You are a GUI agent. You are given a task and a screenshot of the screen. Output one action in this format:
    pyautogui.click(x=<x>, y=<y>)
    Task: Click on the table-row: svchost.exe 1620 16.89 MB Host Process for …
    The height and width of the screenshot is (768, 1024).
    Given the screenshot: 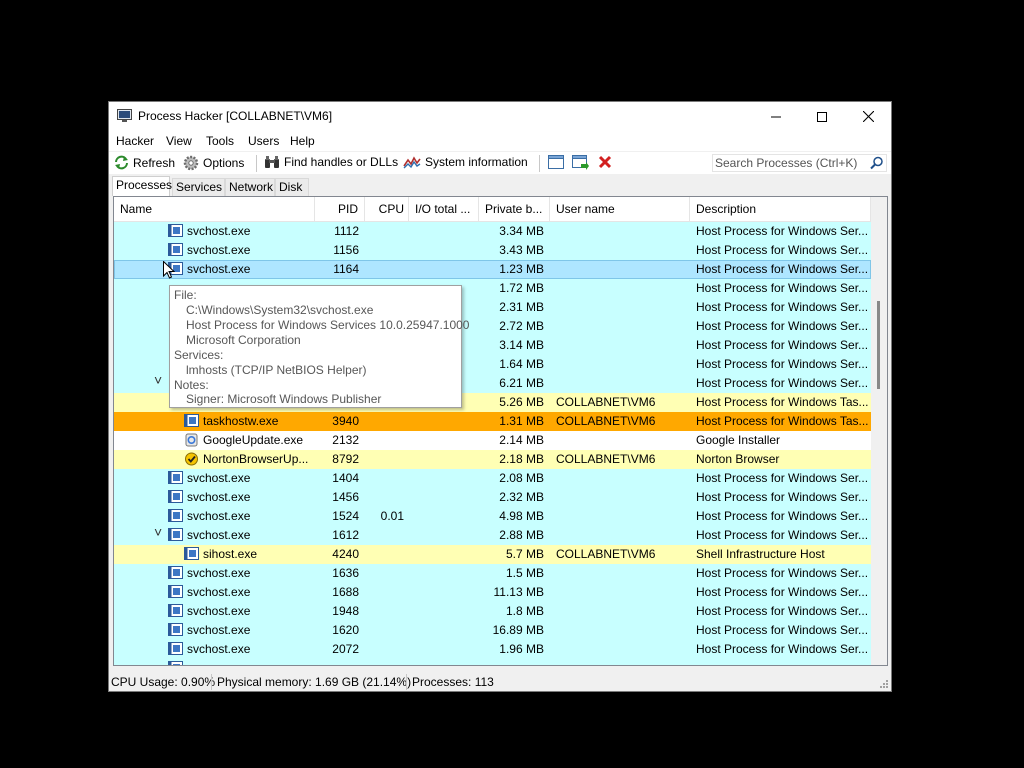 What is the action you would take?
    pyautogui.click(x=492, y=630)
    